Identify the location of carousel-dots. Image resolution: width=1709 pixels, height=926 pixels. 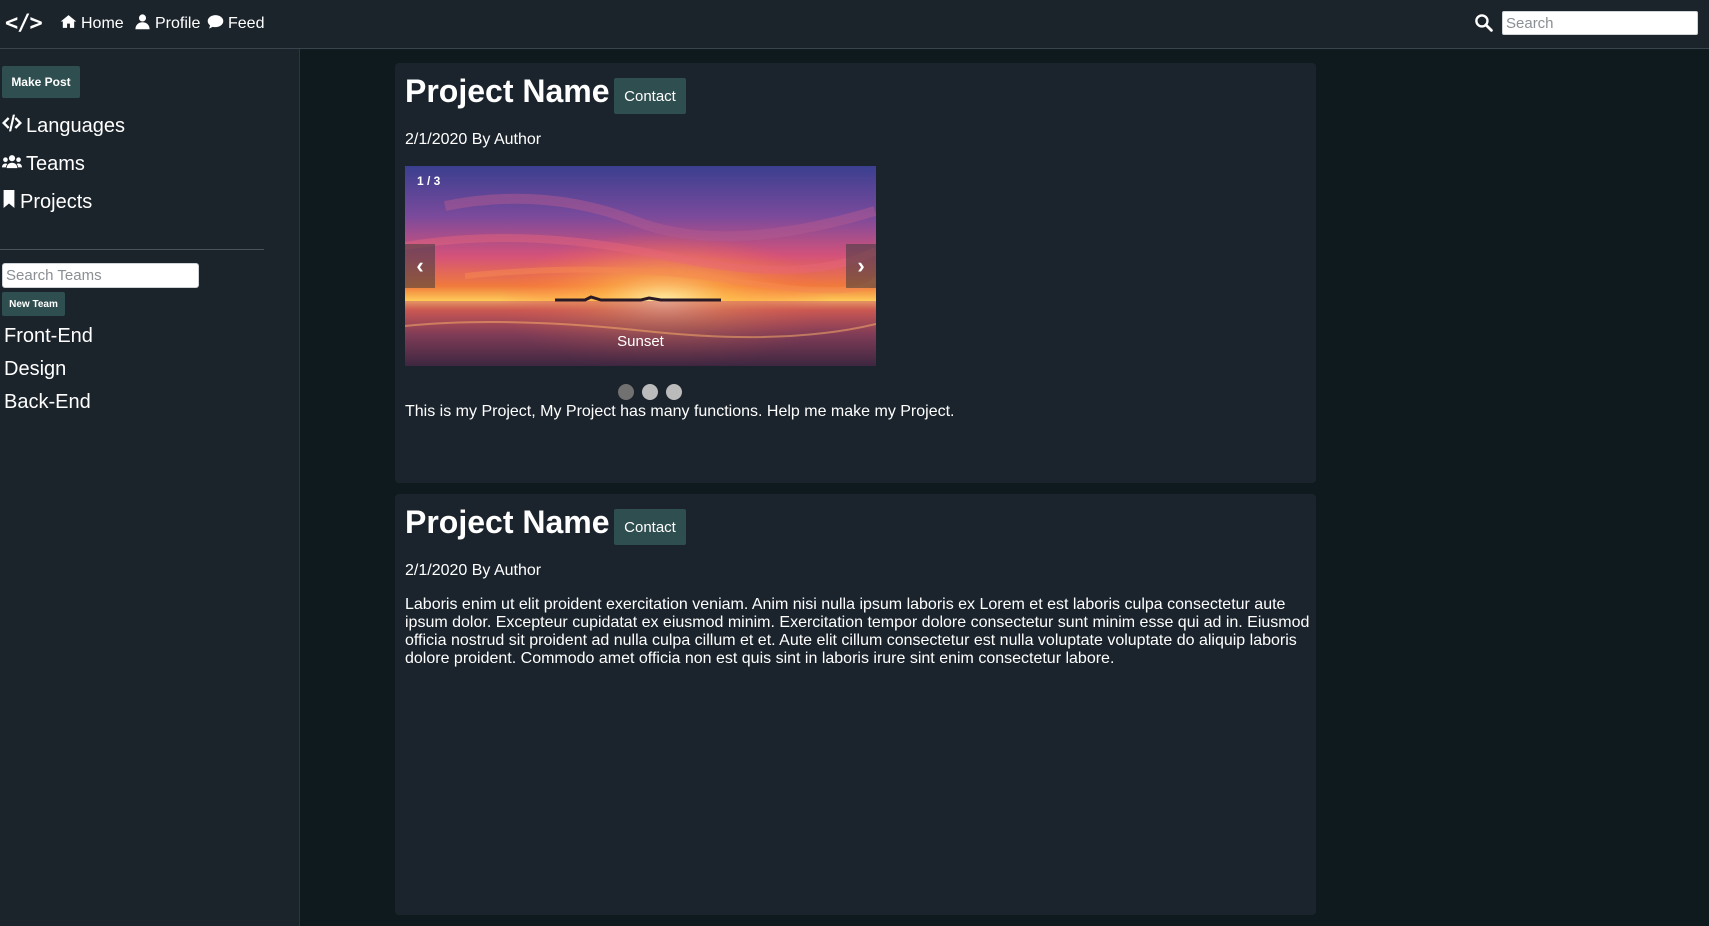
(650, 392).